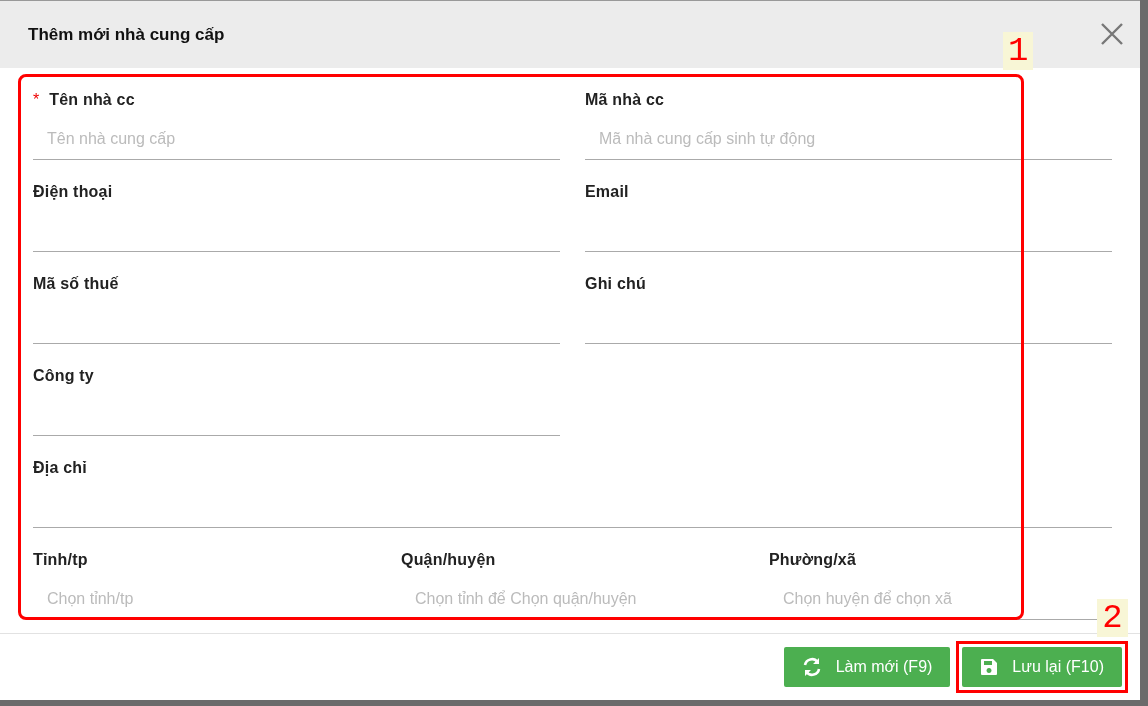 This screenshot has width=1148, height=706. I want to click on field-label: Mã nhà cc, so click(625, 100).